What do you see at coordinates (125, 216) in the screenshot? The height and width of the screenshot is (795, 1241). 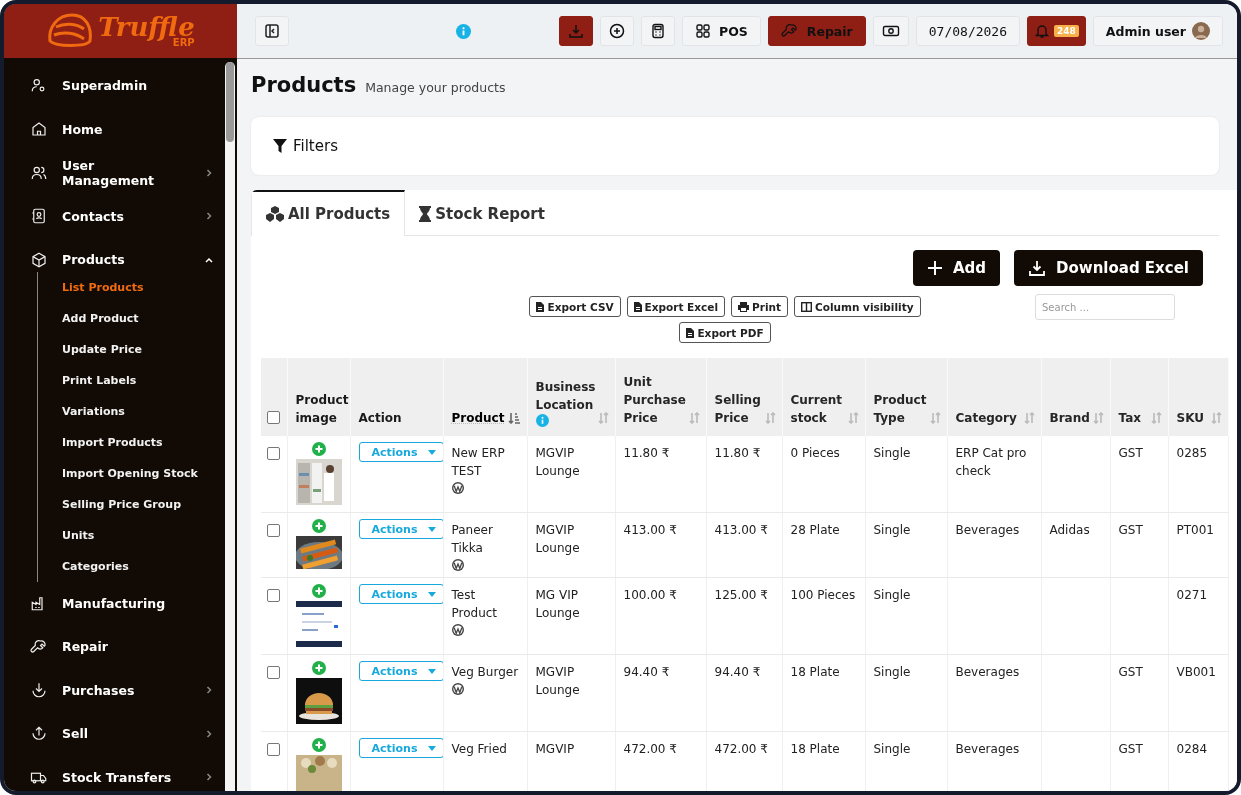 I see `sidebar-item: Contacts` at bounding box center [125, 216].